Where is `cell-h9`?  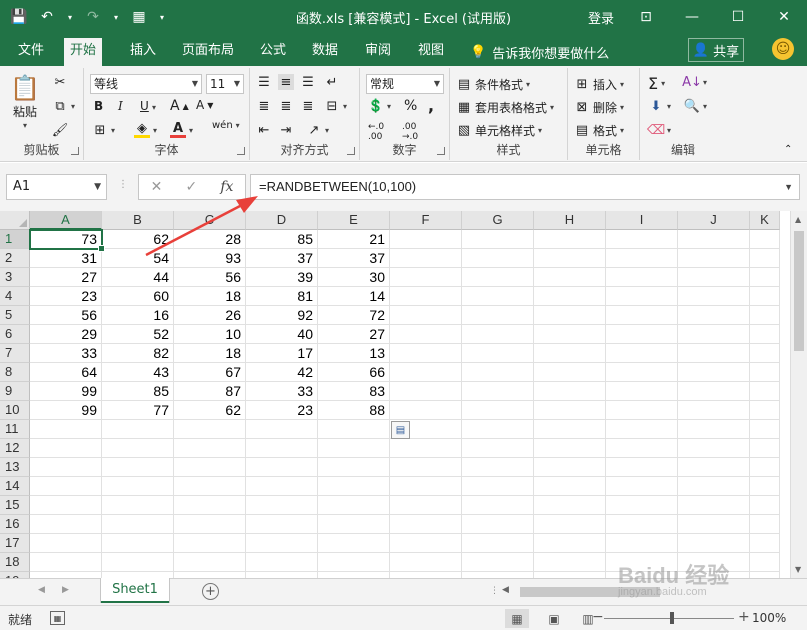 cell-h9 is located at coordinates (570, 391).